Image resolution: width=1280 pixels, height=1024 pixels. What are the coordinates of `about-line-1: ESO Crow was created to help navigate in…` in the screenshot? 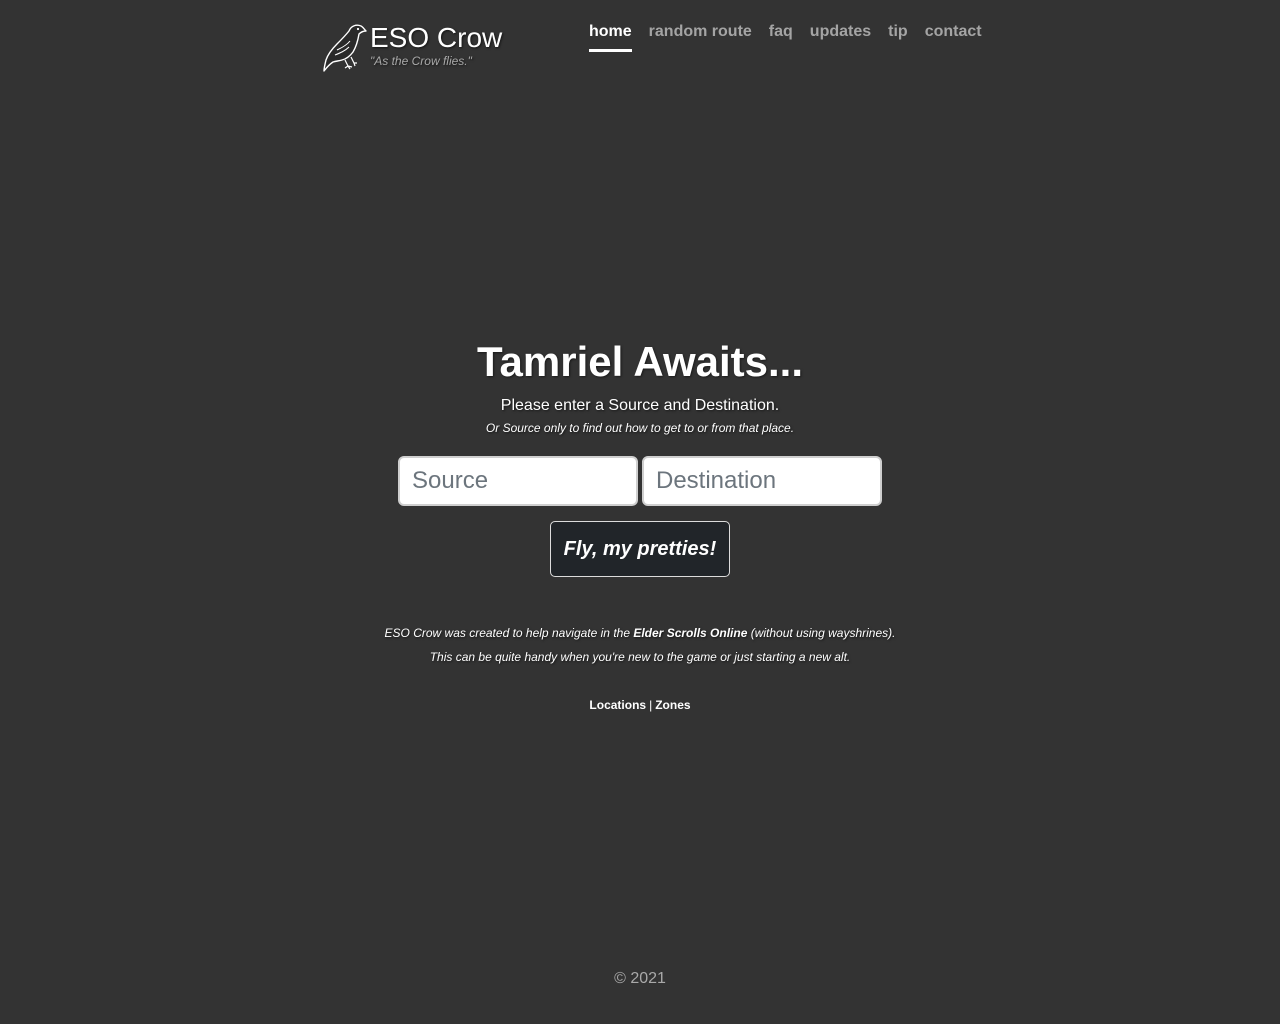 It's located at (640, 633).